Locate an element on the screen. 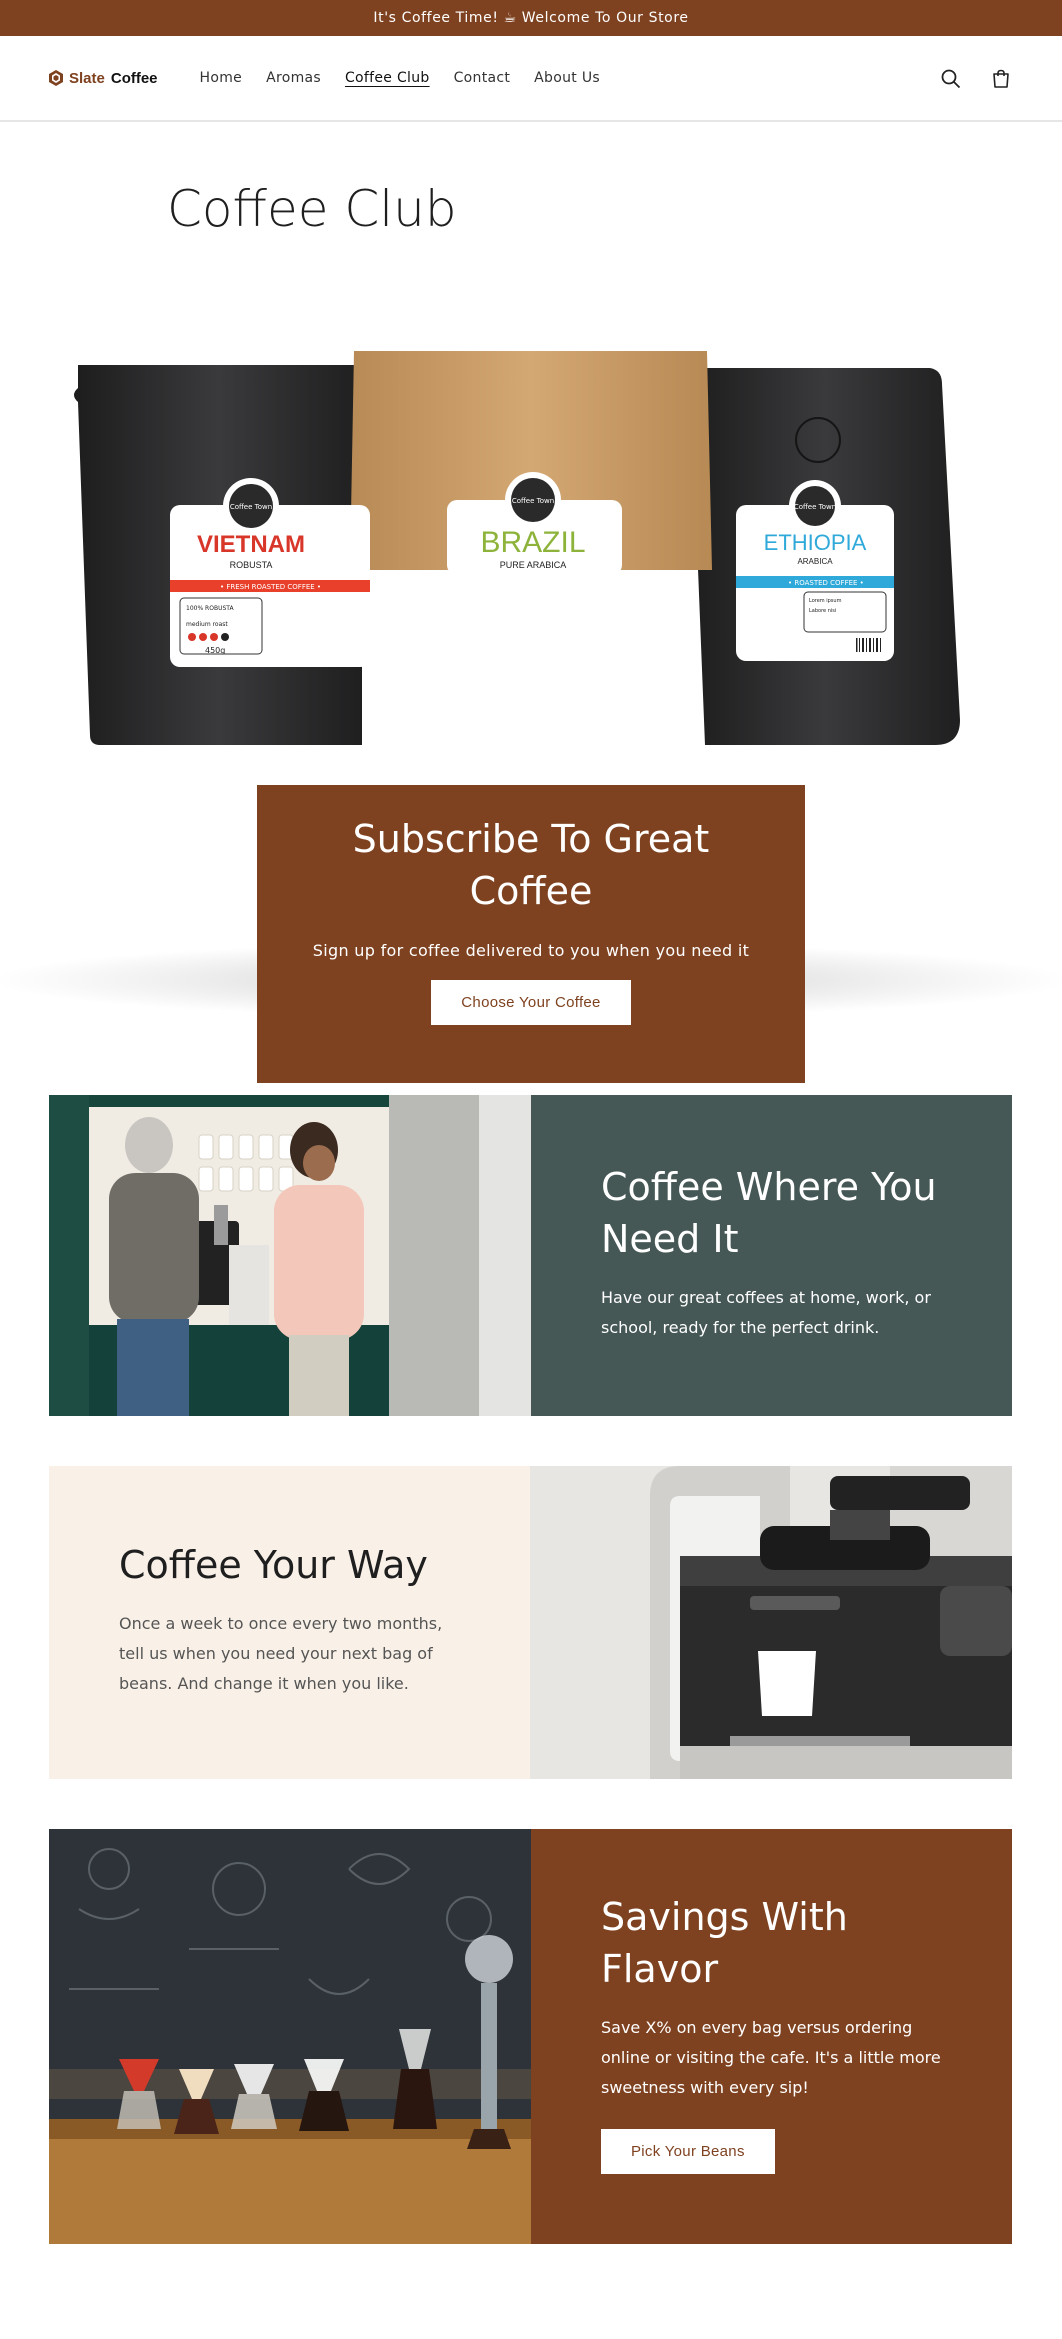  announcement-text: It's Coffee Time! ☕ Welcome To Our Store is located at coordinates (531, 18).